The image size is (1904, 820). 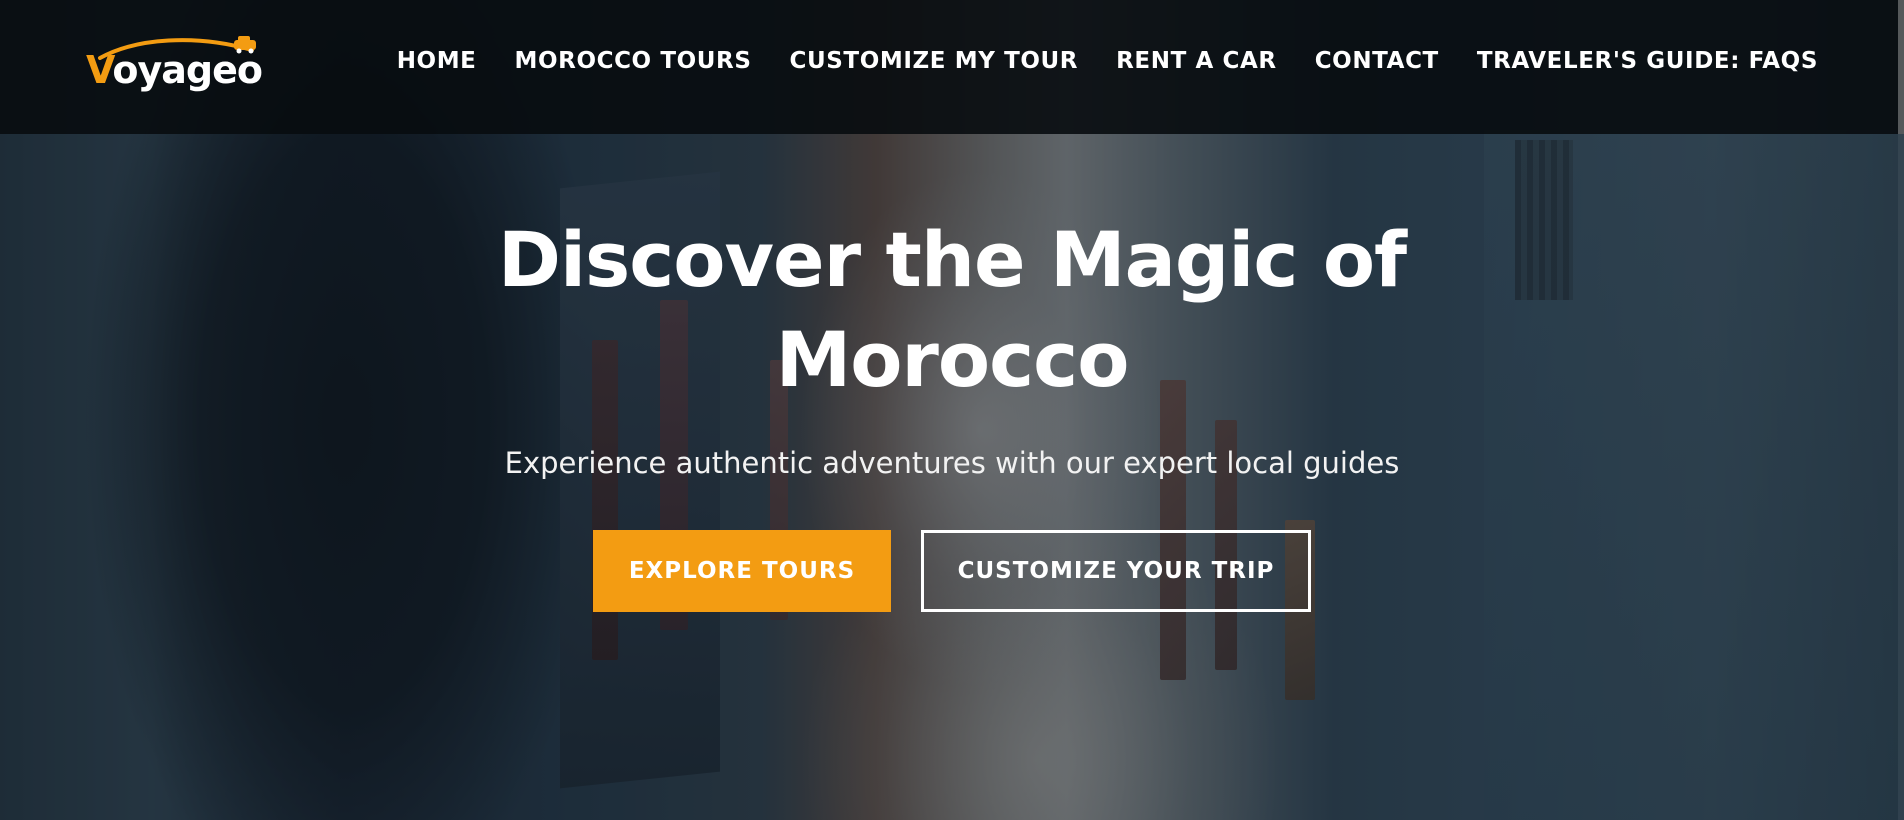 I want to click on page-scrollbar, so click(x=1901, y=410).